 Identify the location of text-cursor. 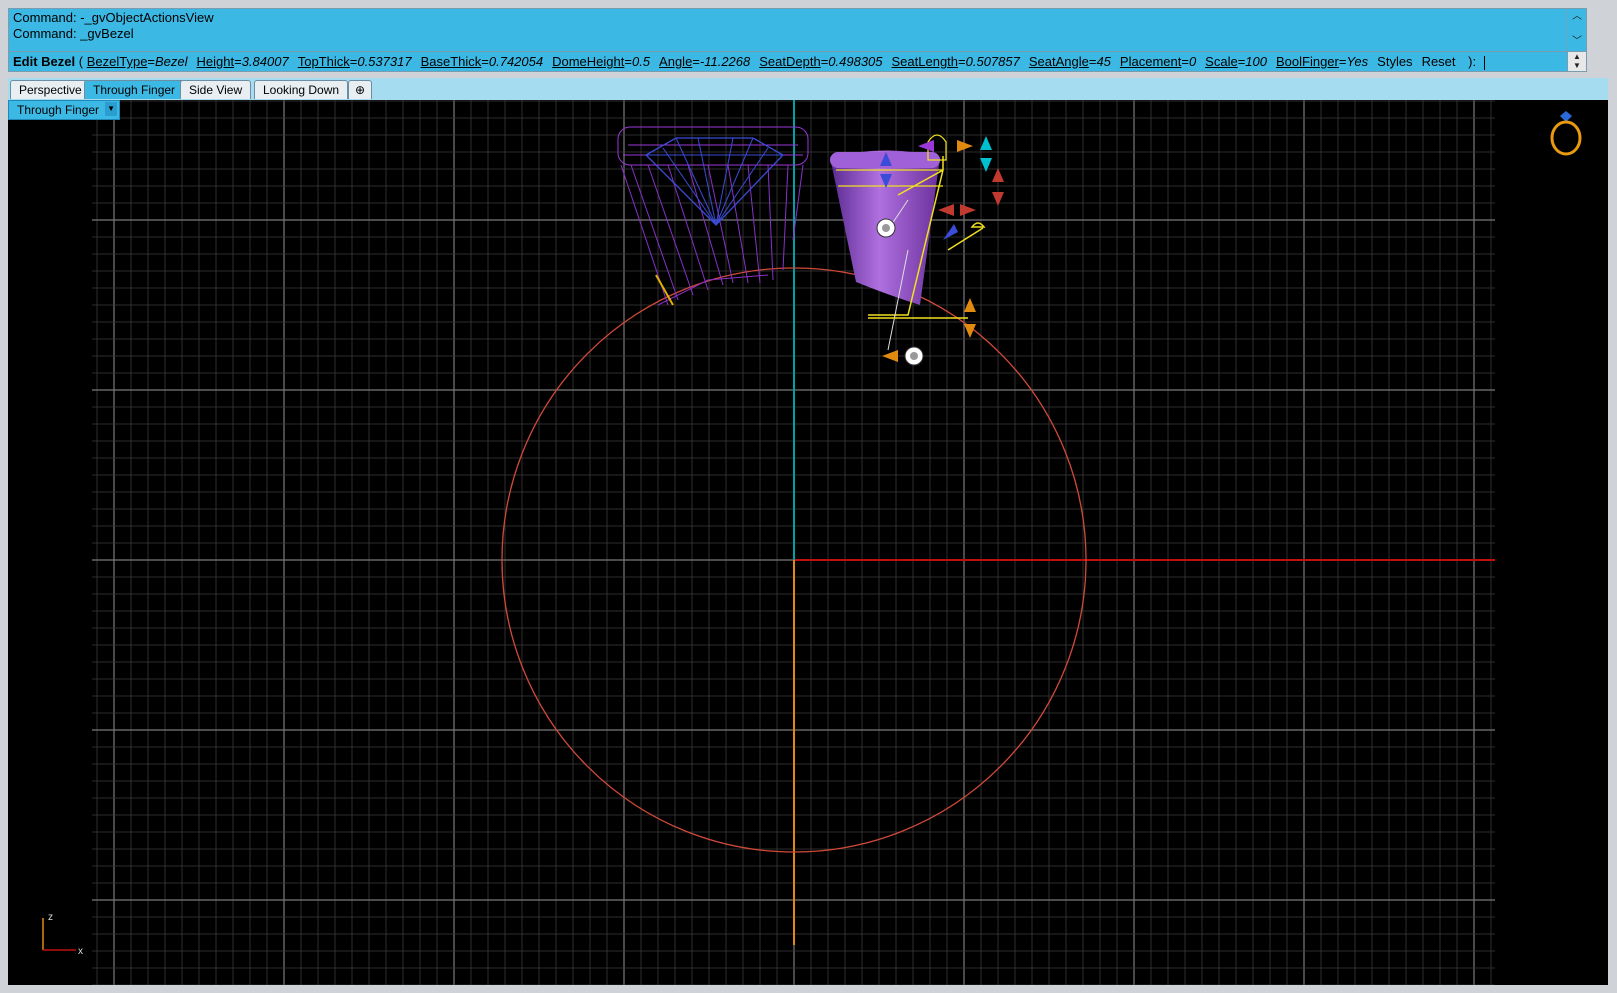
(1484, 62).